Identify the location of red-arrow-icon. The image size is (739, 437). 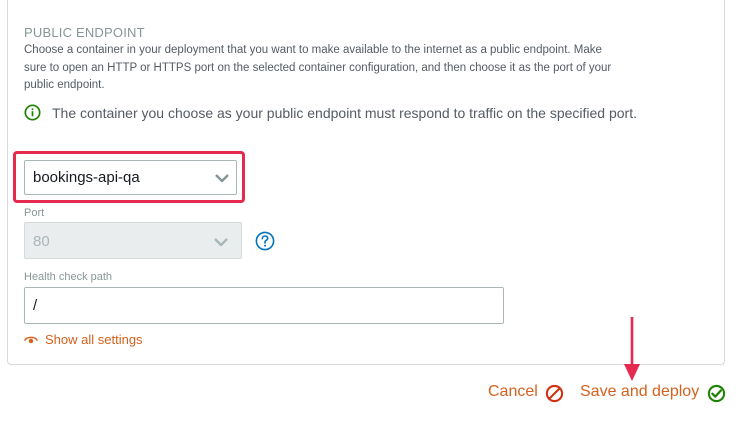
(632, 349).